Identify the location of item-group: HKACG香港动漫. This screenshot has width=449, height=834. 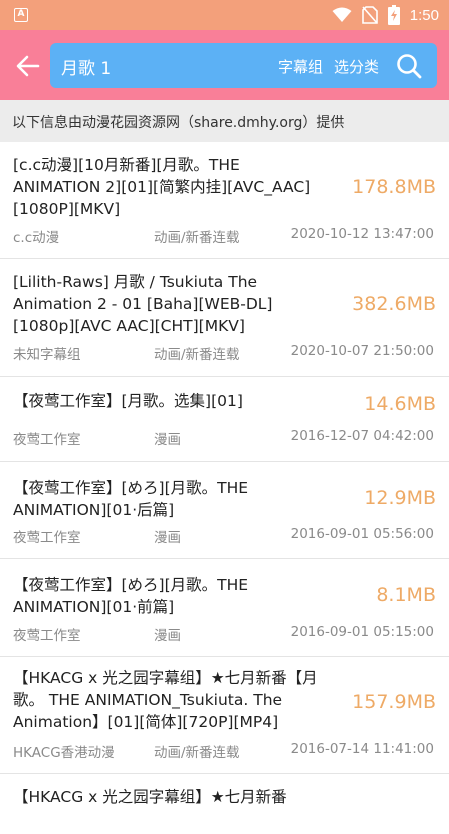
(64, 753).